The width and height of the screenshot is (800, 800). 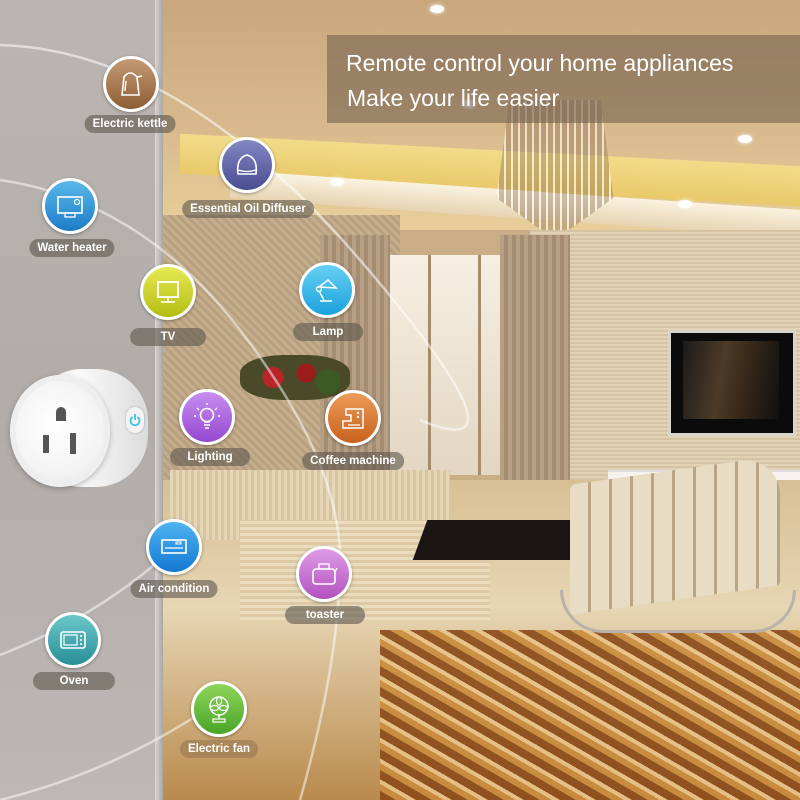 What do you see at coordinates (353, 418) in the screenshot?
I see `coffee-machine-icon` at bounding box center [353, 418].